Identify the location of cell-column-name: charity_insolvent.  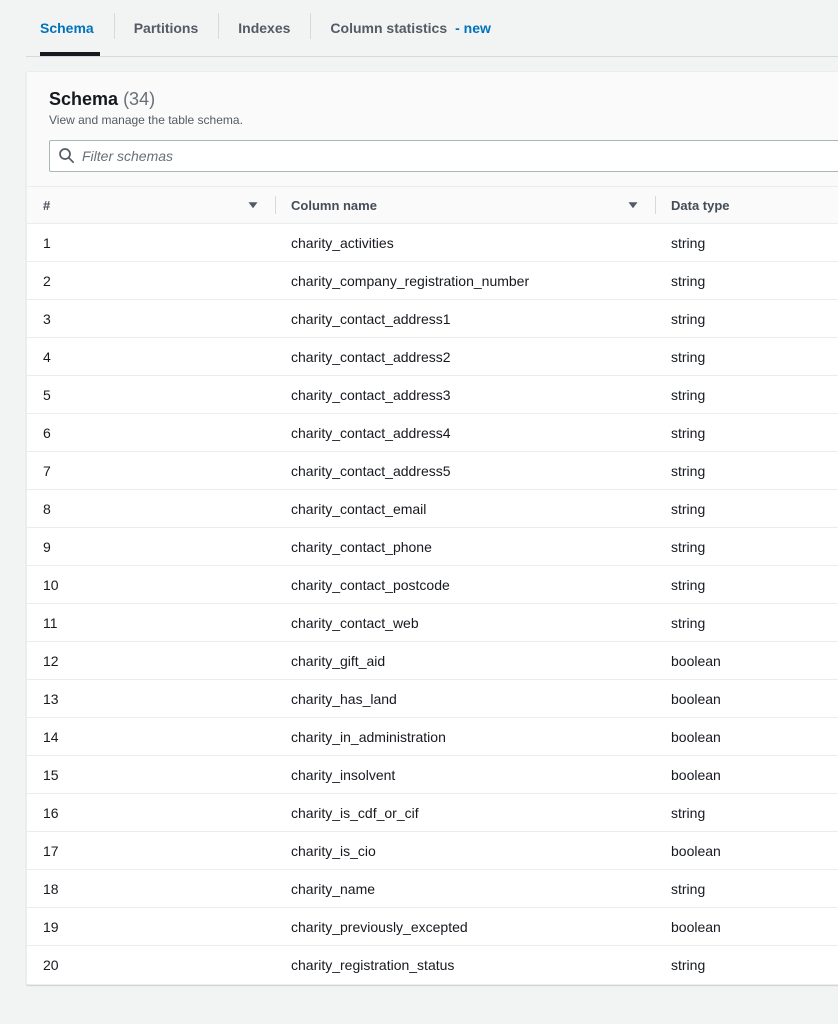
(465, 774).